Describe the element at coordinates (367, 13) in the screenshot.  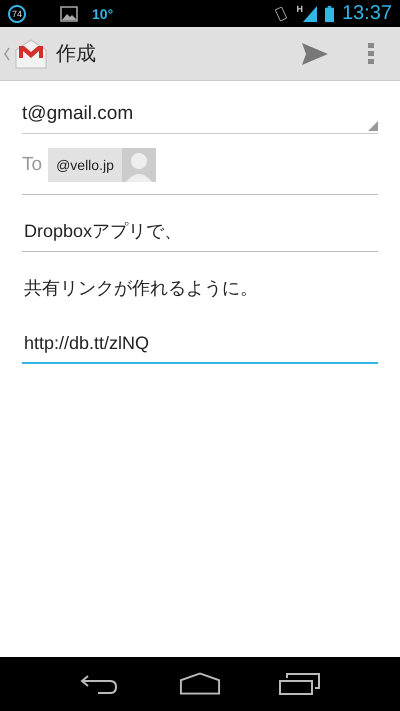
I see `clock-text: 13:37` at that location.